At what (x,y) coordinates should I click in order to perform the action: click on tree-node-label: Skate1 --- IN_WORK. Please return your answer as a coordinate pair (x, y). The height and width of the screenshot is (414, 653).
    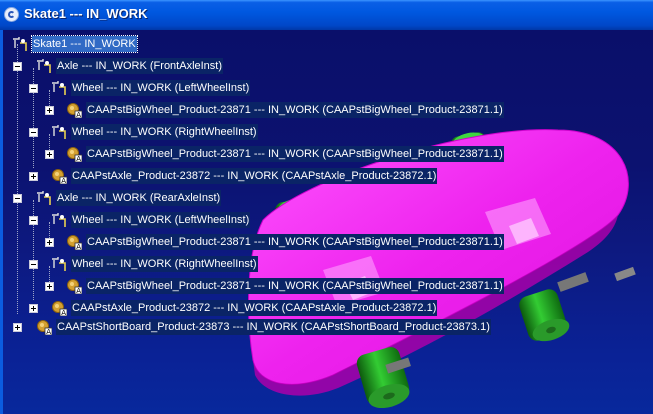
    Looking at the image, I should click on (84, 44).